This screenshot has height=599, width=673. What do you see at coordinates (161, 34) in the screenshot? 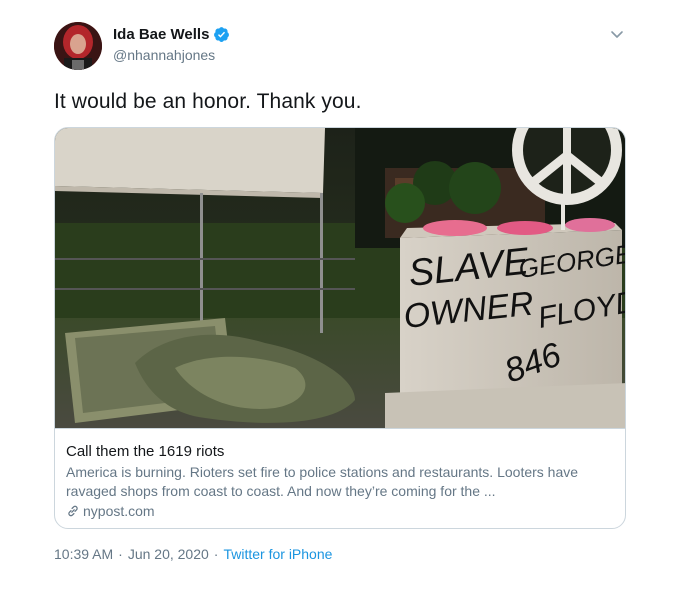
I see `author-display-name: Ida Bae Wells` at bounding box center [161, 34].